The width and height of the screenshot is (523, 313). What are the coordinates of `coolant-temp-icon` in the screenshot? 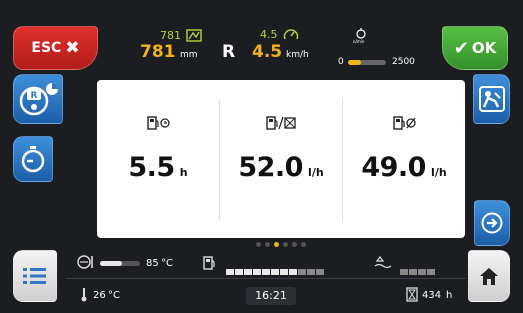 It's located at (85, 262).